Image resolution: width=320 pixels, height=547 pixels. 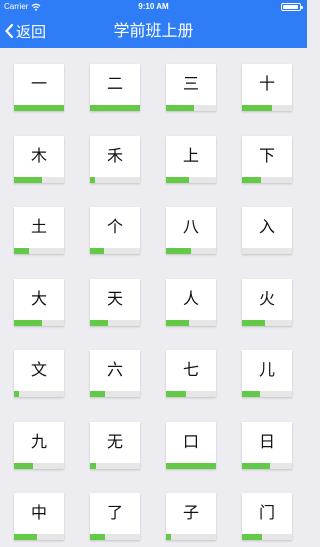 I want to click on character-label: 文, so click(x=38, y=369).